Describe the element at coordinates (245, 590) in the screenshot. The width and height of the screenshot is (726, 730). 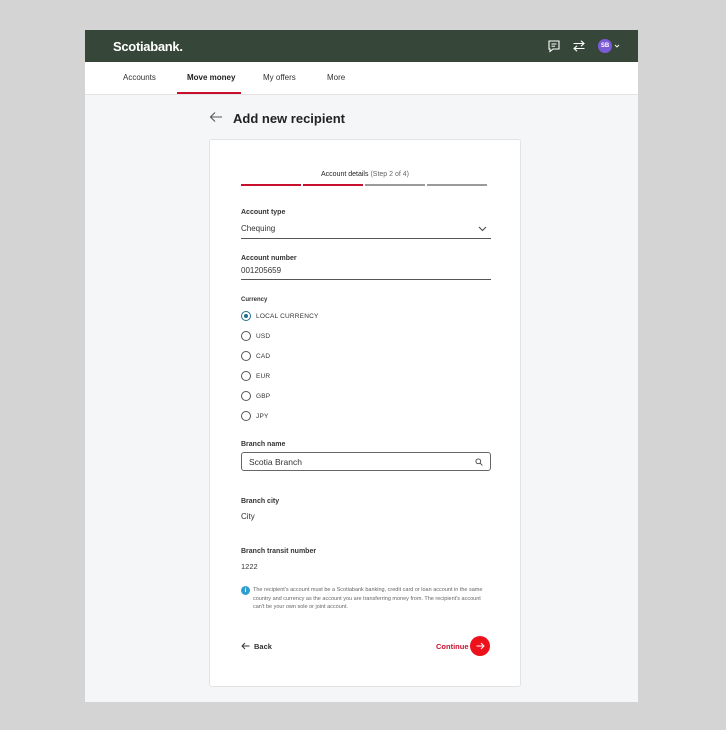
I see `info-icon: i` at that location.